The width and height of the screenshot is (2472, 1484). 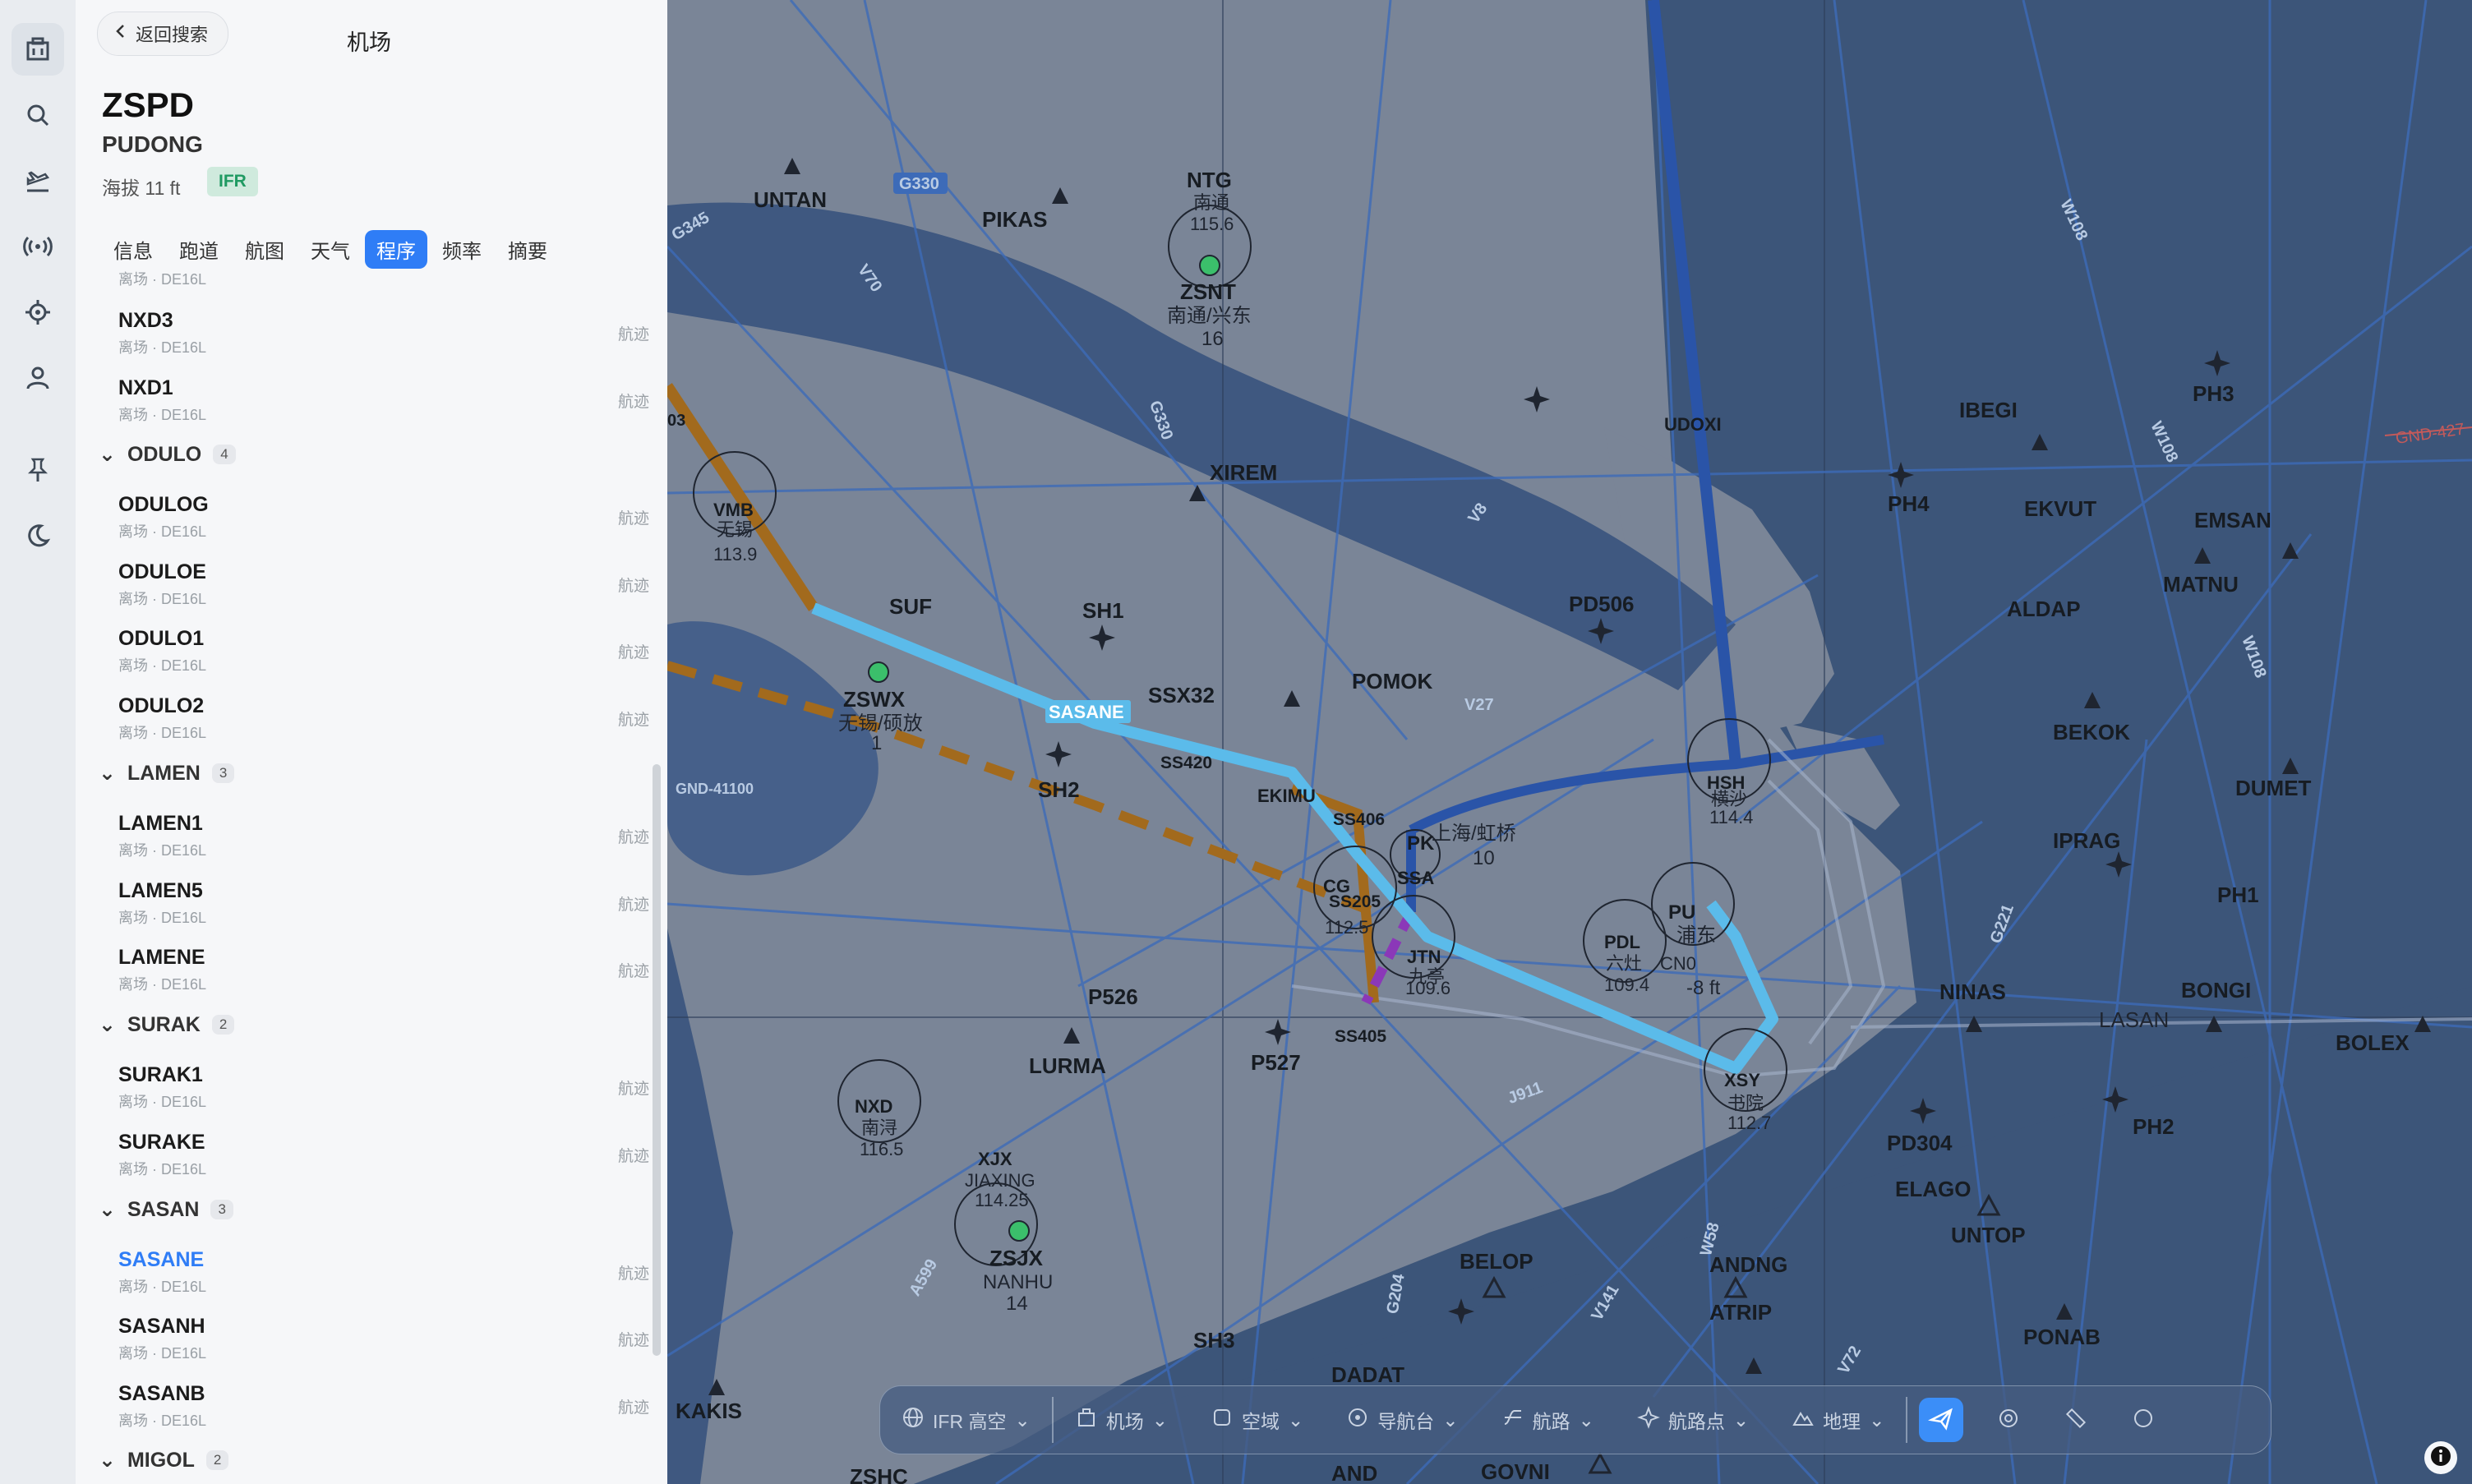 What do you see at coordinates (2216, 990) in the screenshot?
I see `fix-label: BONGI` at bounding box center [2216, 990].